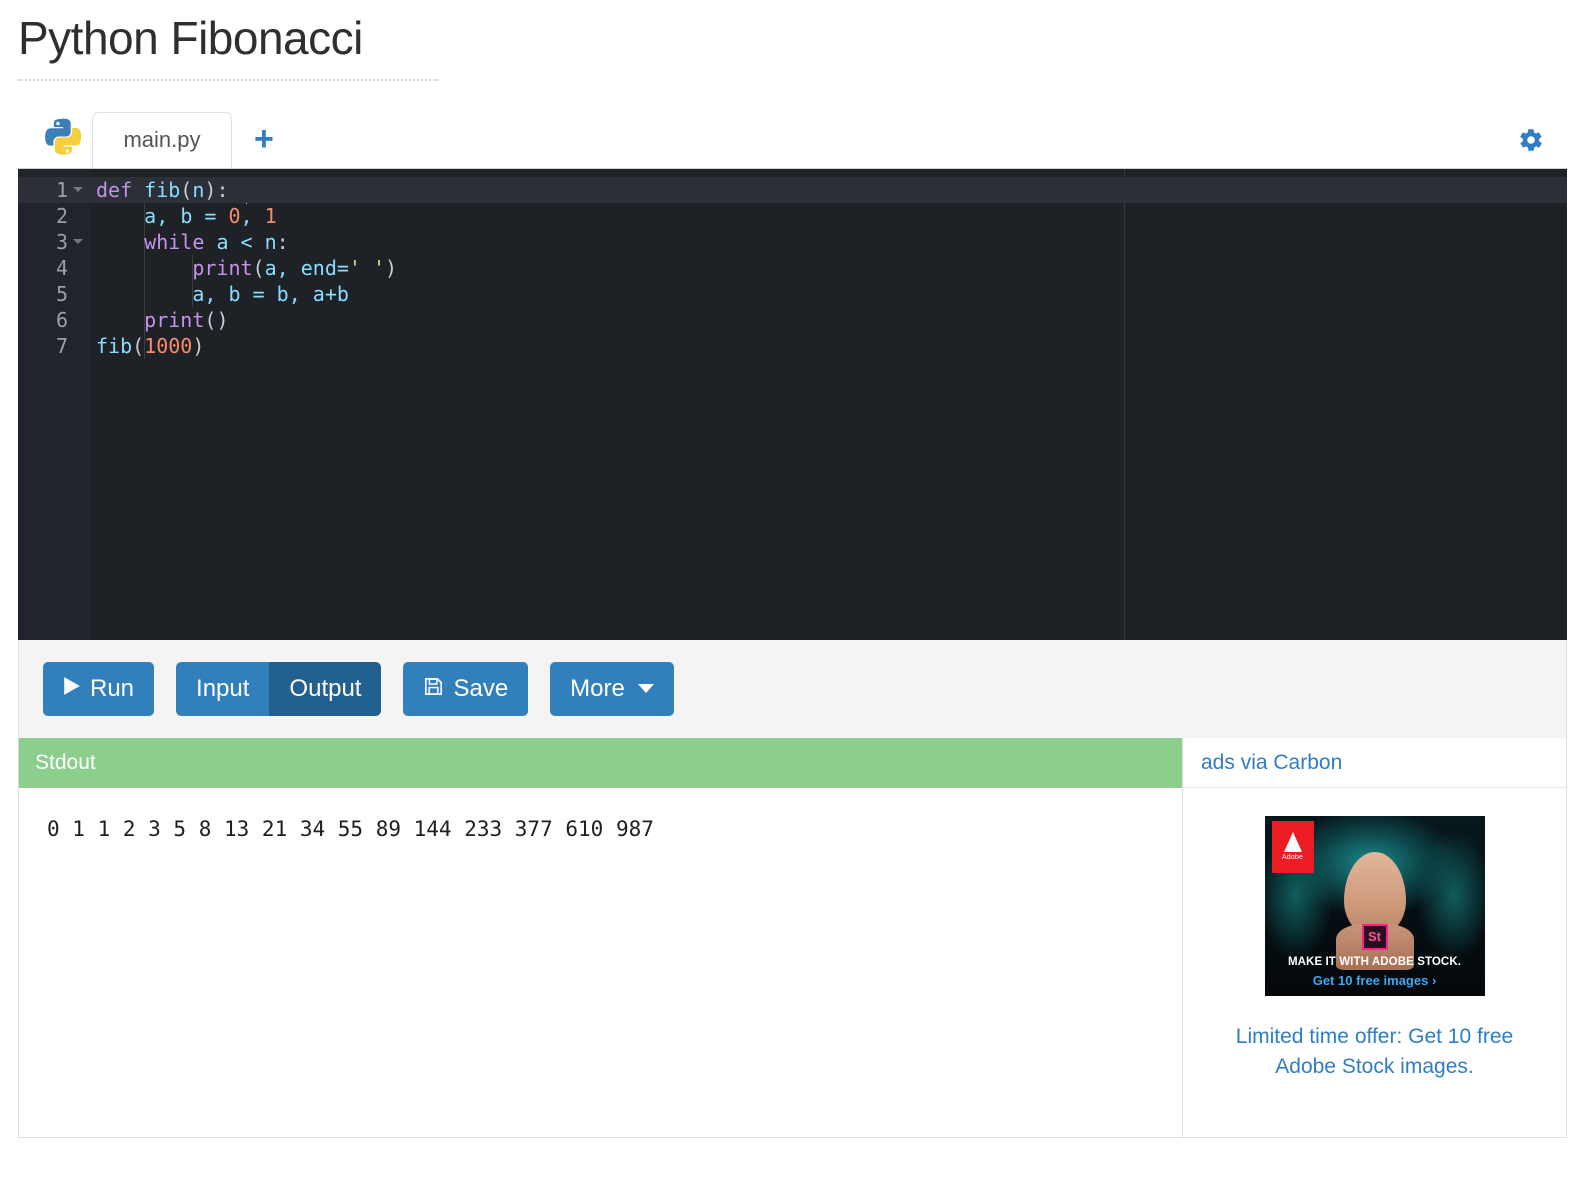  What do you see at coordinates (828, 294) in the screenshot?
I see `code-line: a, b = b, a+b` at bounding box center [828, 294].